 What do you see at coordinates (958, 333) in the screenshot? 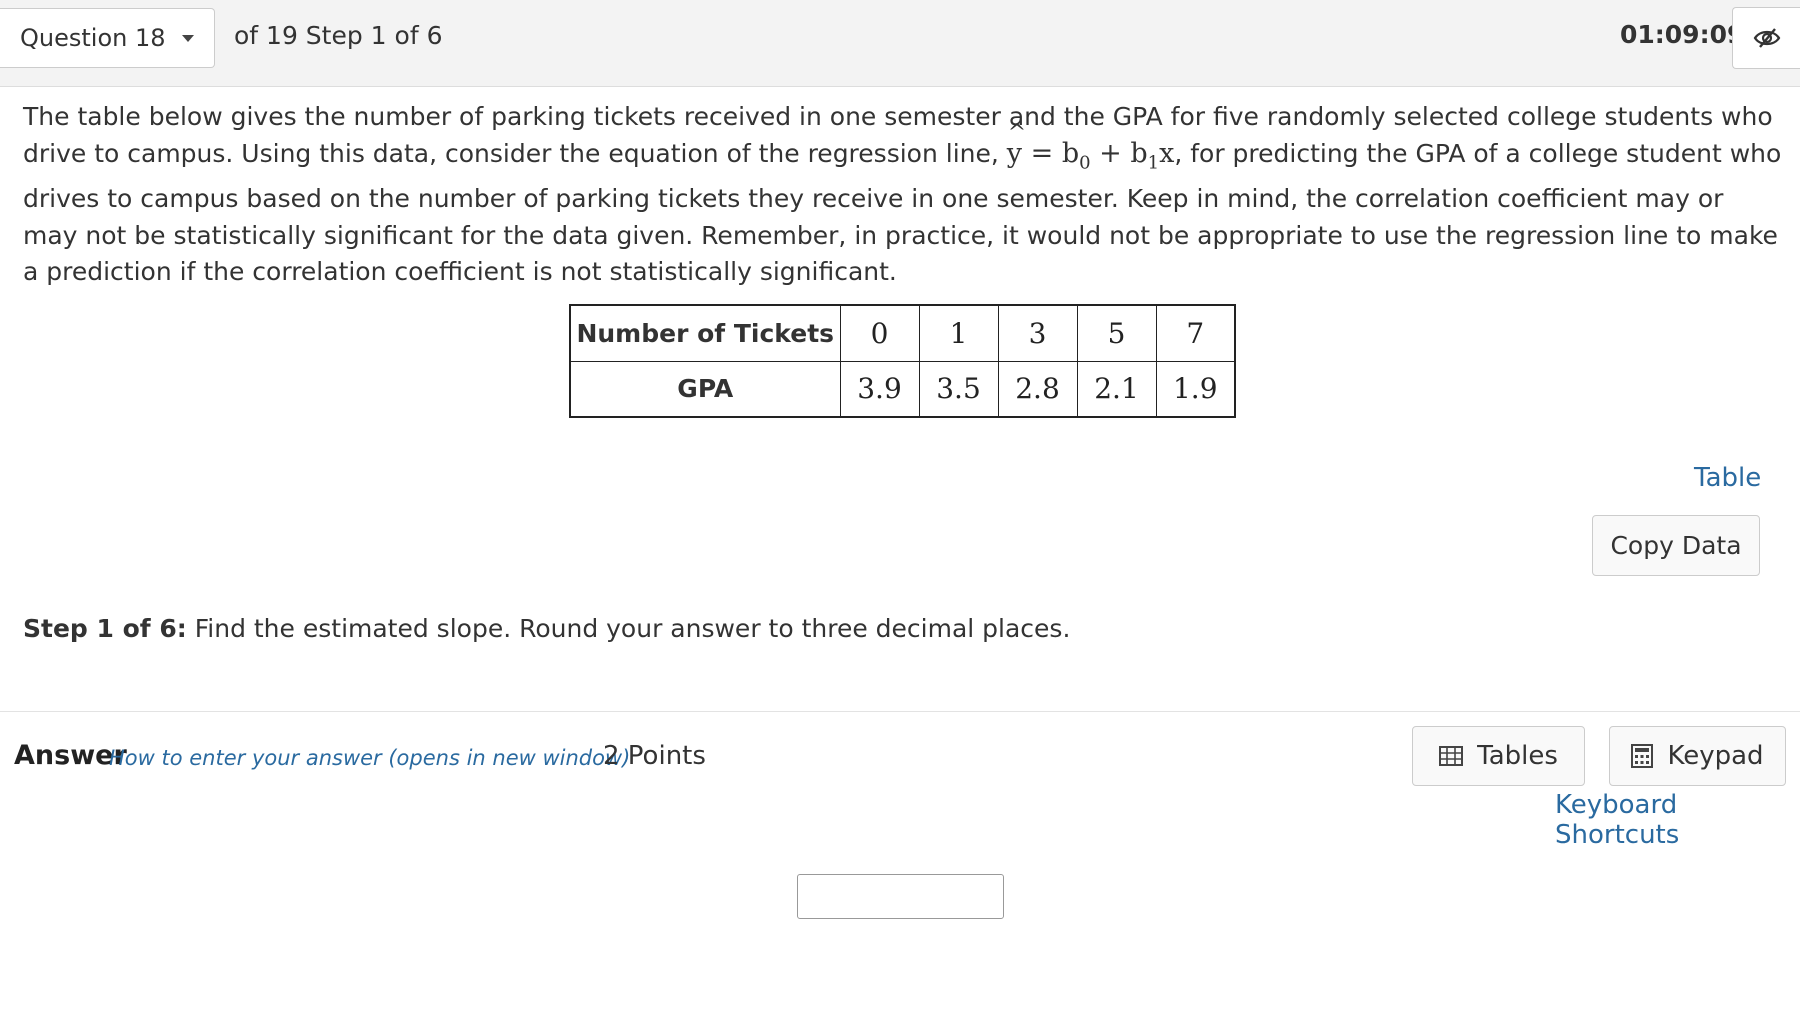
I see `table-cell: 1` at bounding box center [958, 333].